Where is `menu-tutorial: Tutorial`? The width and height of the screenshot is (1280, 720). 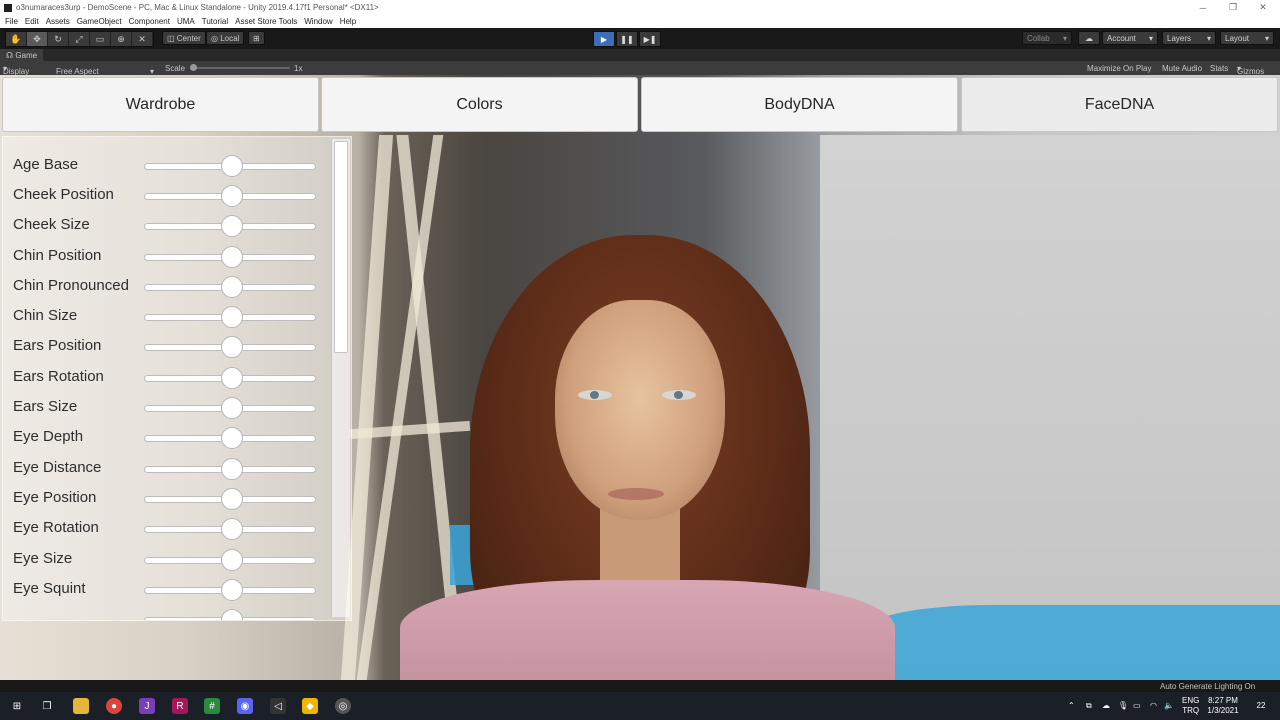 menu-tutorial: Tutorial is located at coordinates (215, 21).